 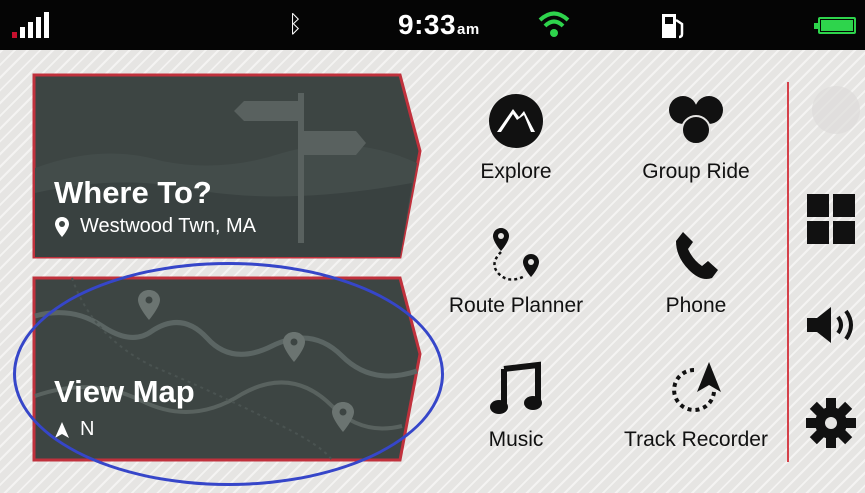 I want to click on clock-time: 9:33, so click(x=427, y=24).